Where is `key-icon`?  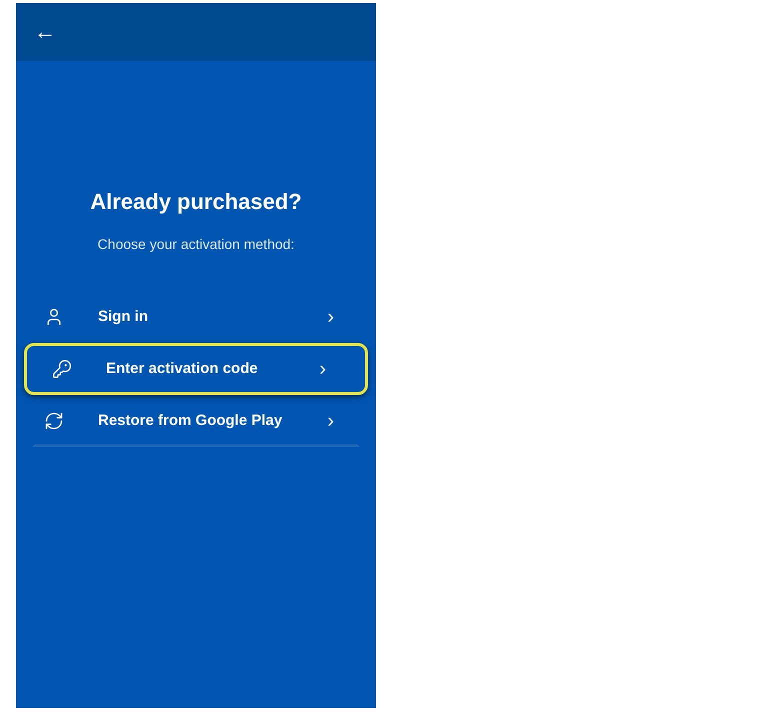 key-icon is located at coordinates (62, 369).